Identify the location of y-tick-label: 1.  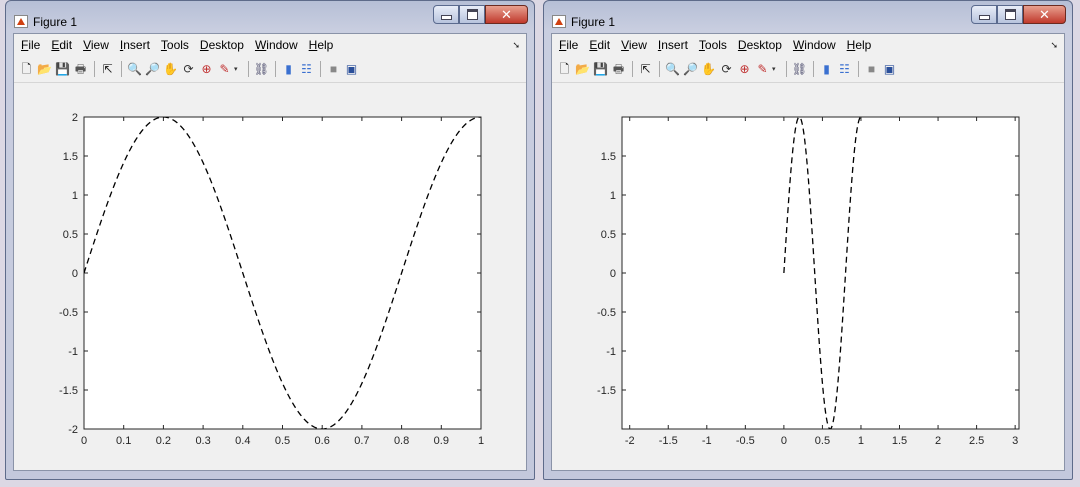
(75, 196).